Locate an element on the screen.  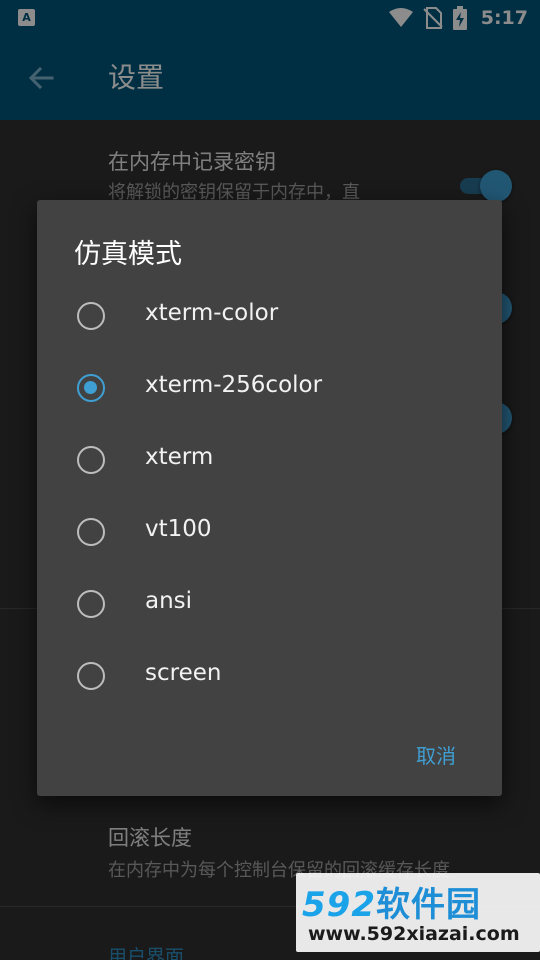
radio-option-xterm-256color: xterm-256color is located at coordinates (269, 388).